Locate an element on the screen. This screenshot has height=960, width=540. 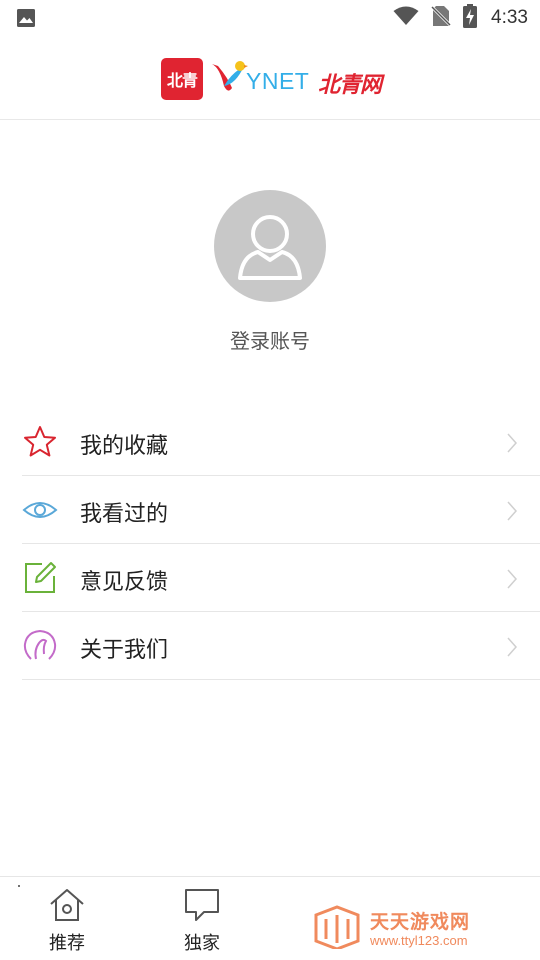
app-header: 北青 YNET 北青网 is located at coordinates (270, 78).